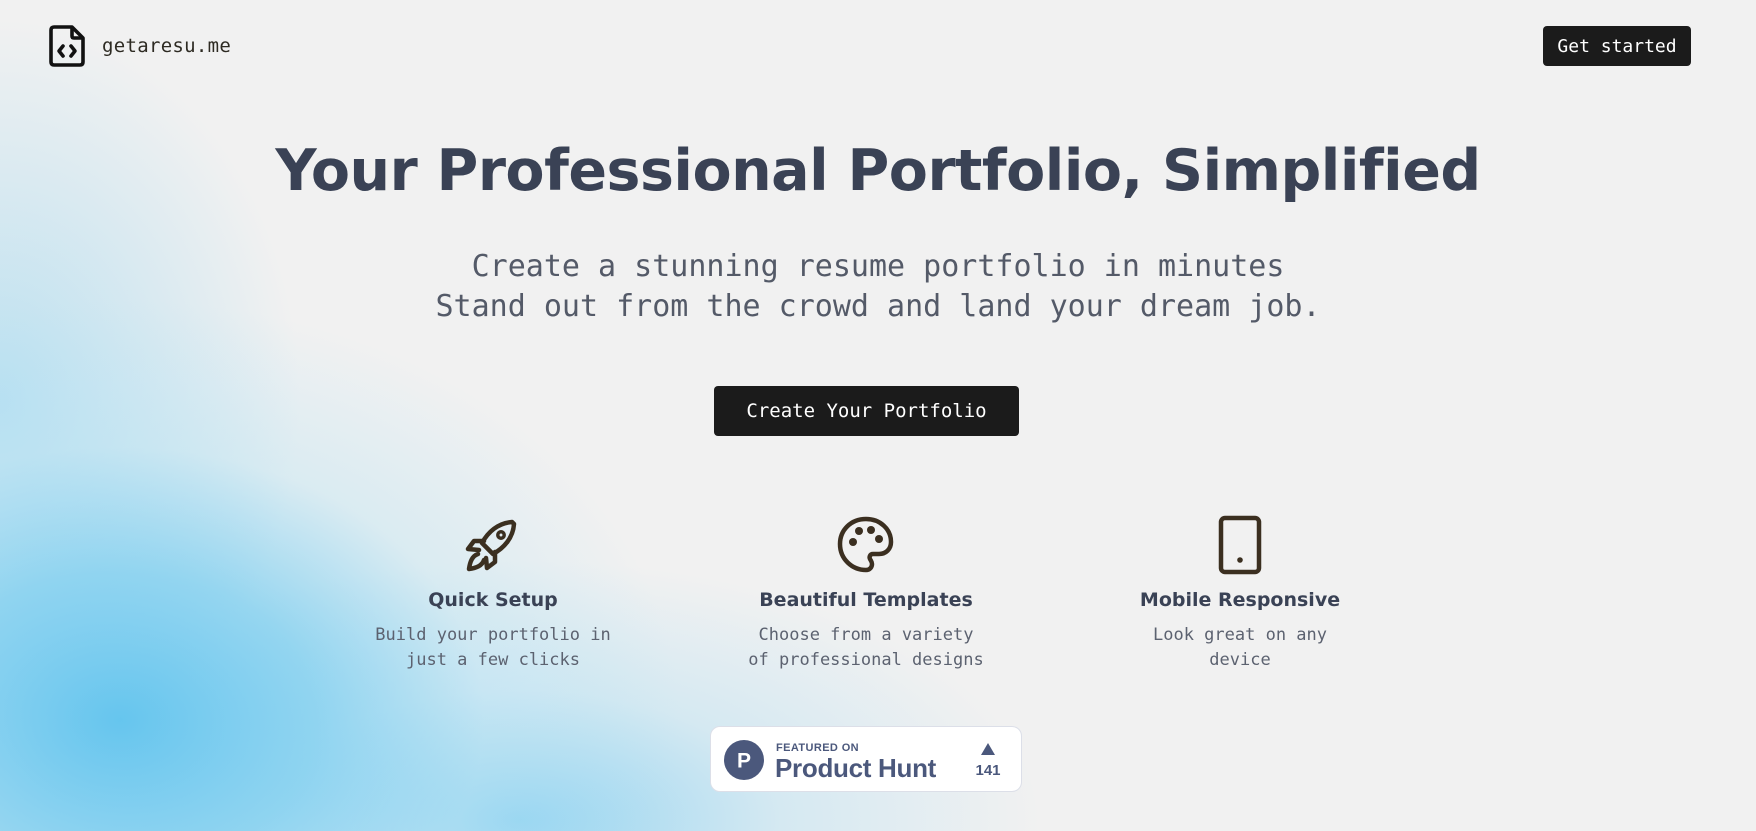 The image size is (1756, 831). Describe the element at coordinates (493, 635) in the screenshot. I see `feature-description-line: Build your portfolio in` at that location.